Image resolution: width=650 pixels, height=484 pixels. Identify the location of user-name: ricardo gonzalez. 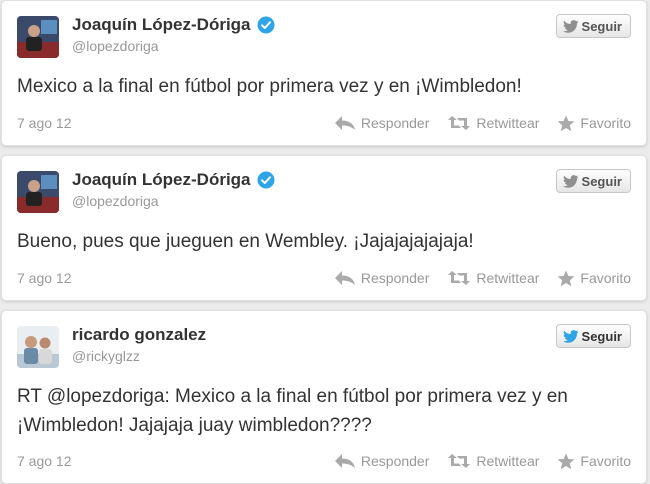
(139, 335).